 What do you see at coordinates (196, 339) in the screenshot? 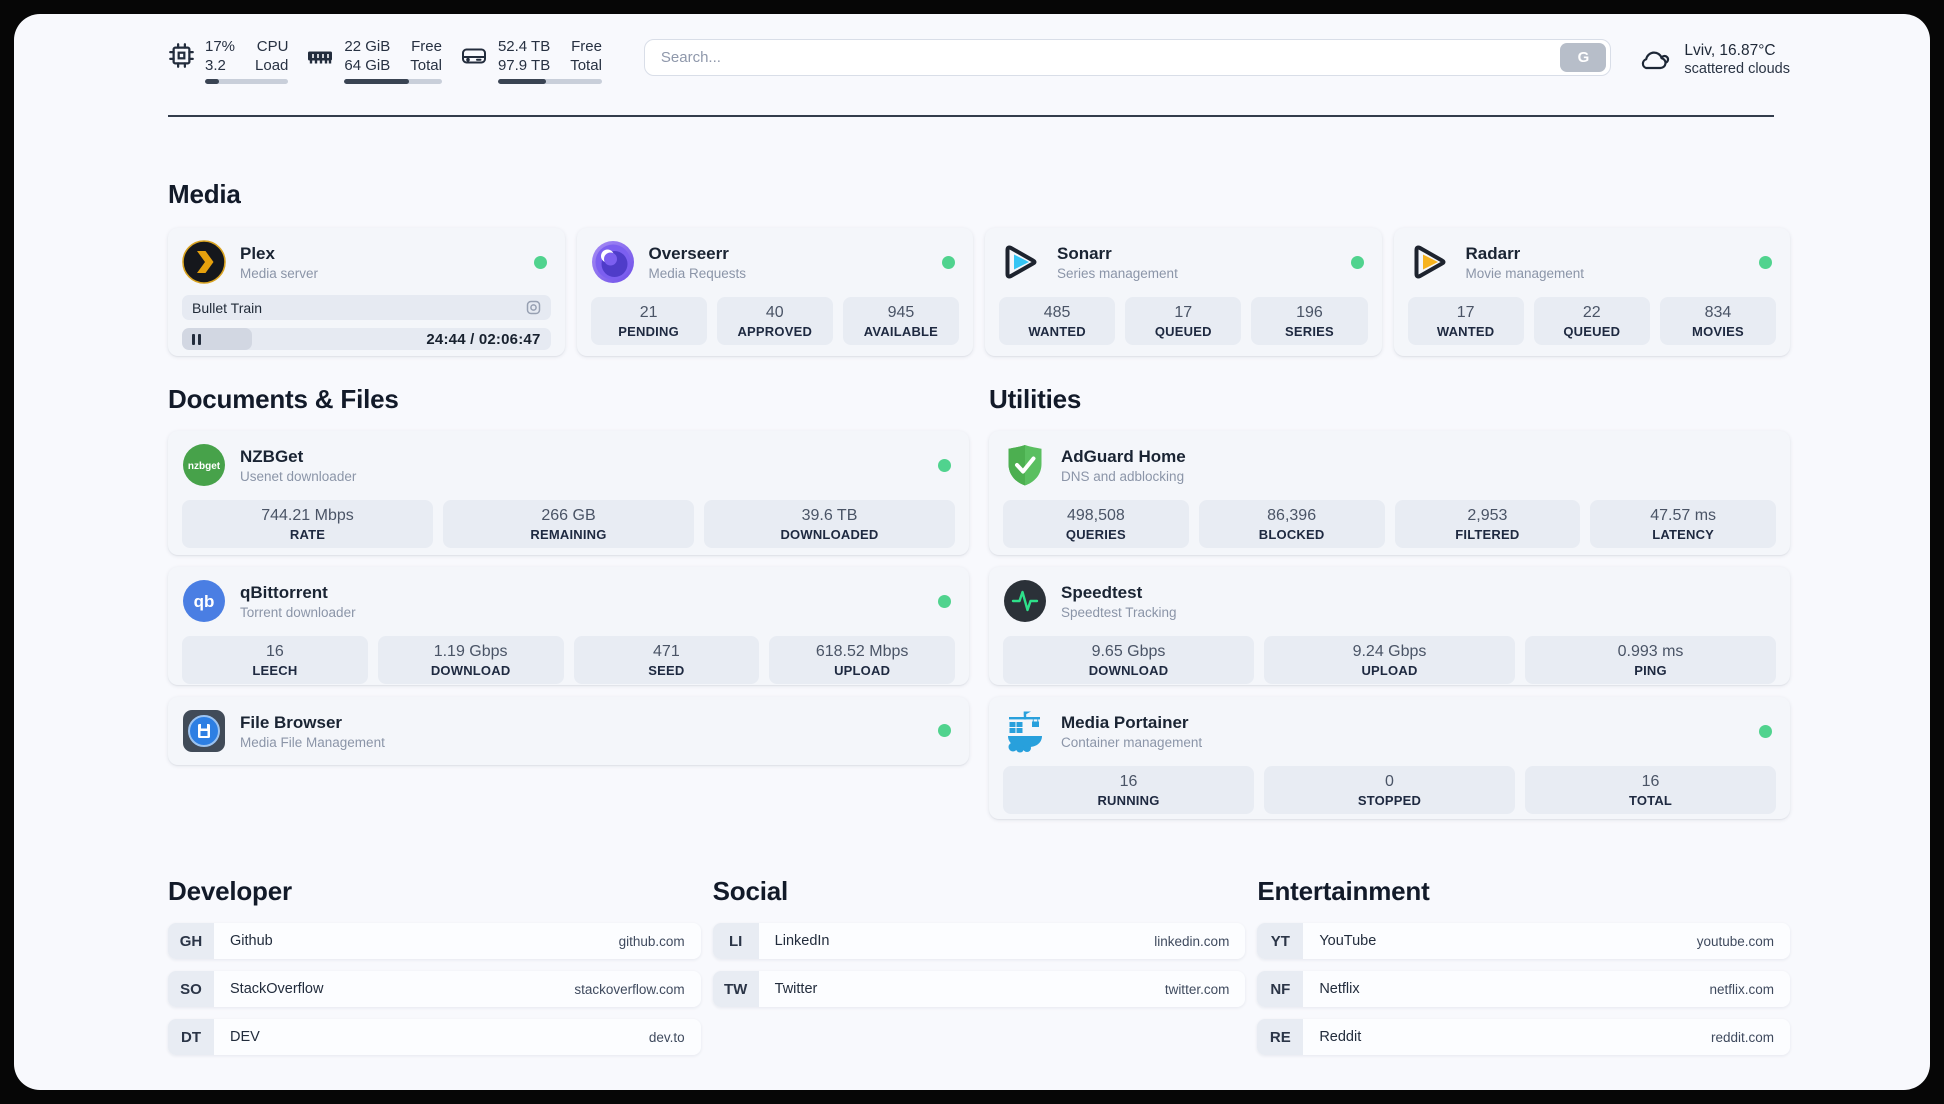
I see `pause-icon` at bounding box center [196, 339].